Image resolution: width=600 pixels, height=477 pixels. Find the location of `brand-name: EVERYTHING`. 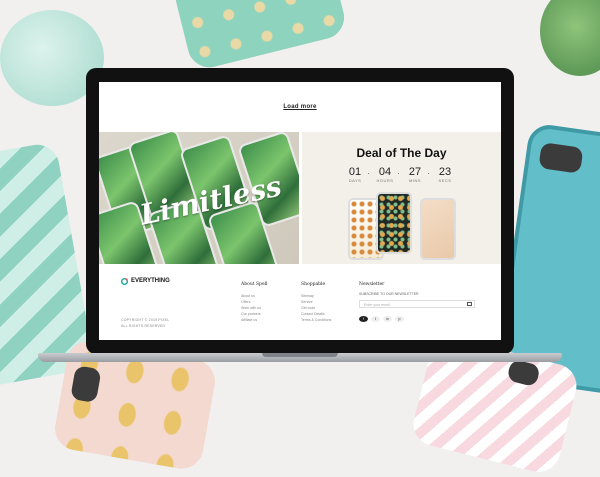

brand-name: EVERYTHING is located at coordinates (150, 281).